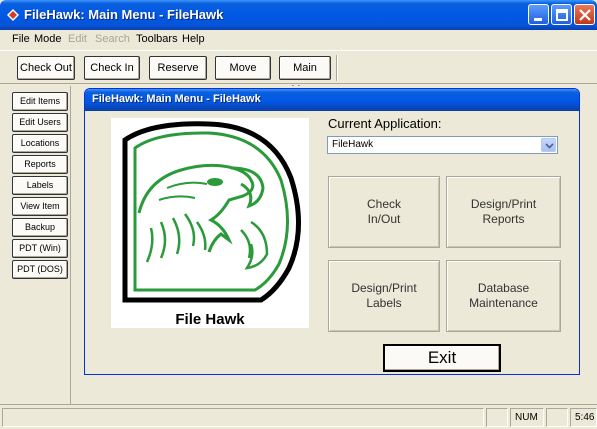  What do you see at coordinates (384, 212) in the screenshot?
I see `check-in-out-button: Check In/Out` at bounding box center [384, 212].